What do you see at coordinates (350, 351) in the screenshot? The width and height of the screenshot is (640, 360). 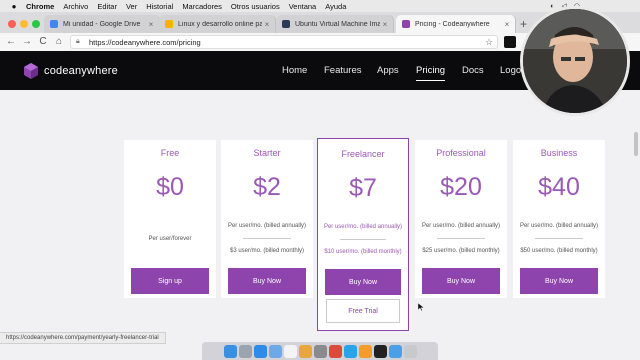 I see `skype-icon` at bounding box center [350, 351].